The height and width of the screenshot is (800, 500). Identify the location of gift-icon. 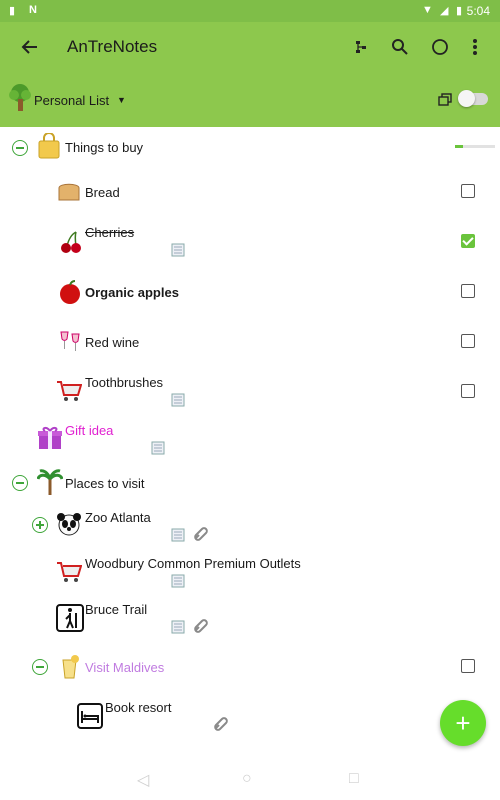
(50, 440).